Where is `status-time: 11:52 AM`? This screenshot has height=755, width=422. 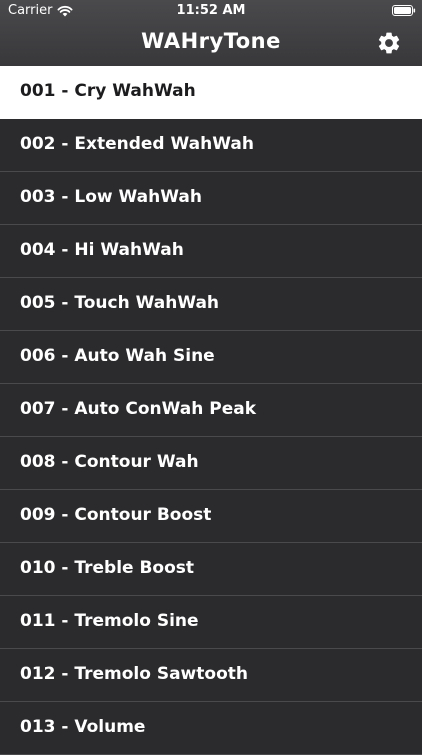 status-time: 11:52 AM is located at coordinates (211, 10).